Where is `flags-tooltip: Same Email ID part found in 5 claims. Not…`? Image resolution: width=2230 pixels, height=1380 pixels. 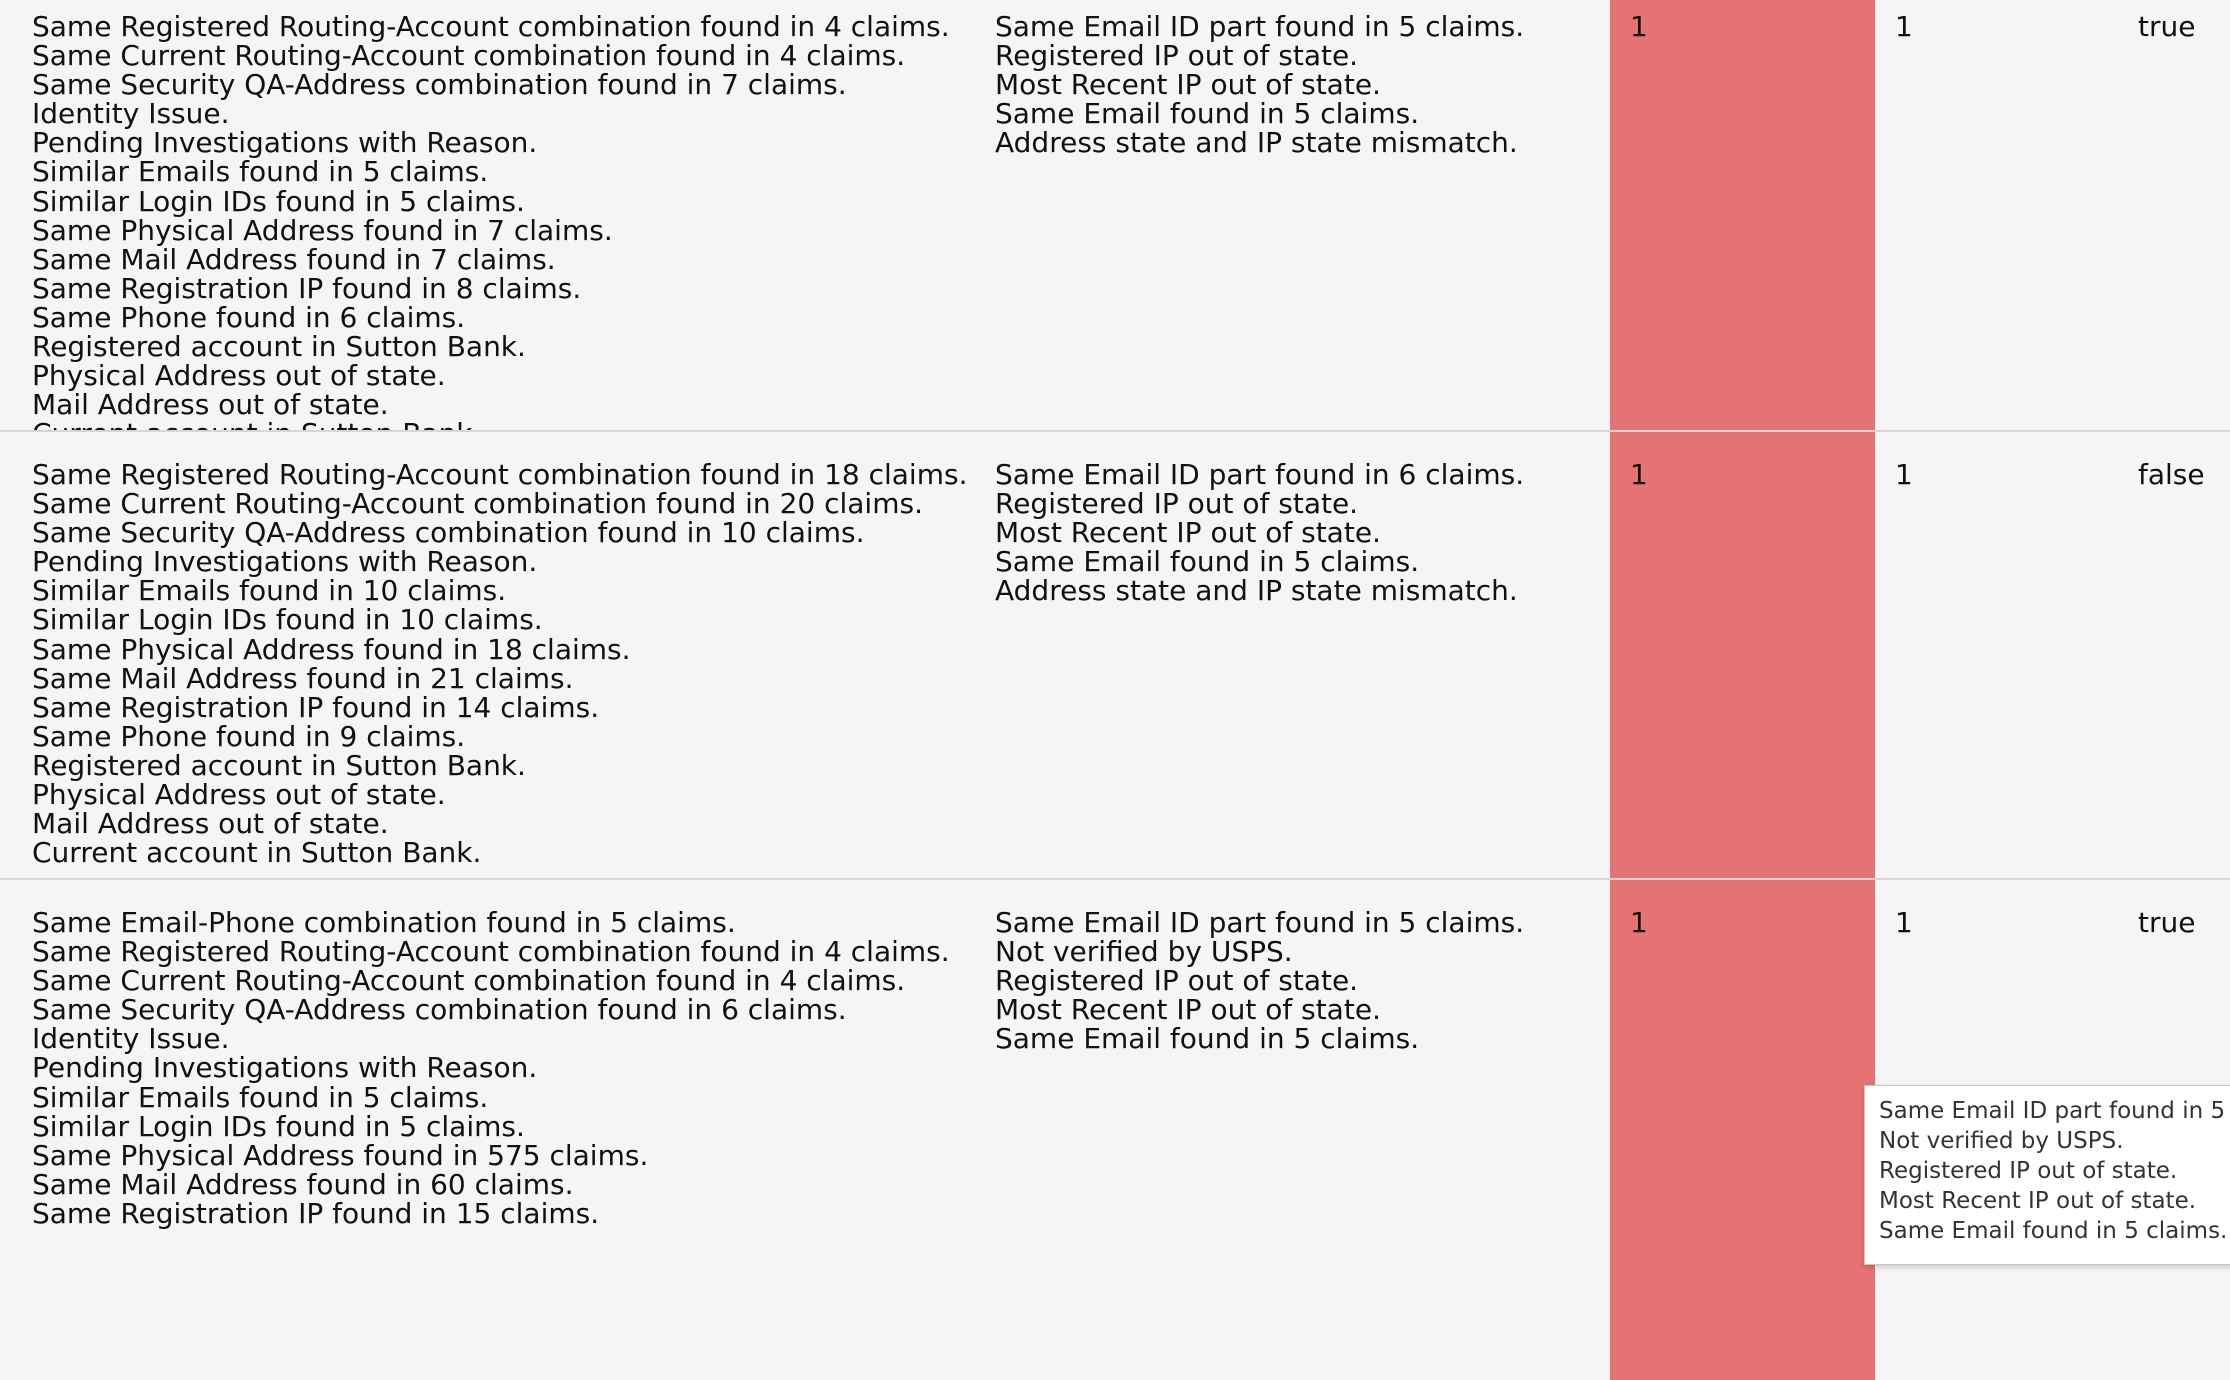
flags-tooltip: Same Email ID part found in 5 claims. Not… is located at coordinates (2047, 1175).